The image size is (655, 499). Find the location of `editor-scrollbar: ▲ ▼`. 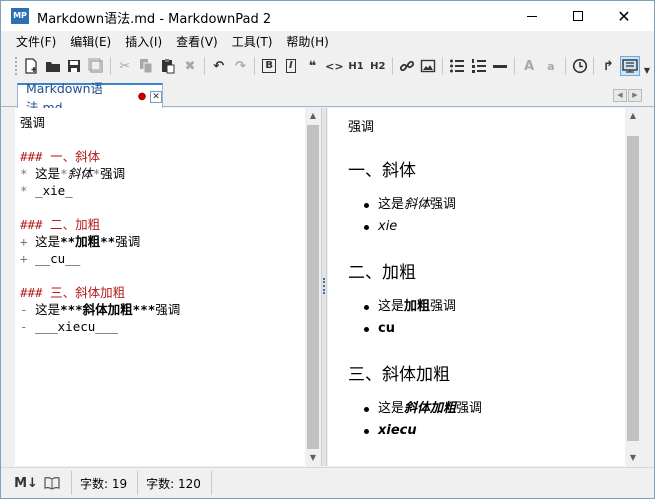

editor-scrollbar: ▲ ▼ is located at coordinates (313, 287).